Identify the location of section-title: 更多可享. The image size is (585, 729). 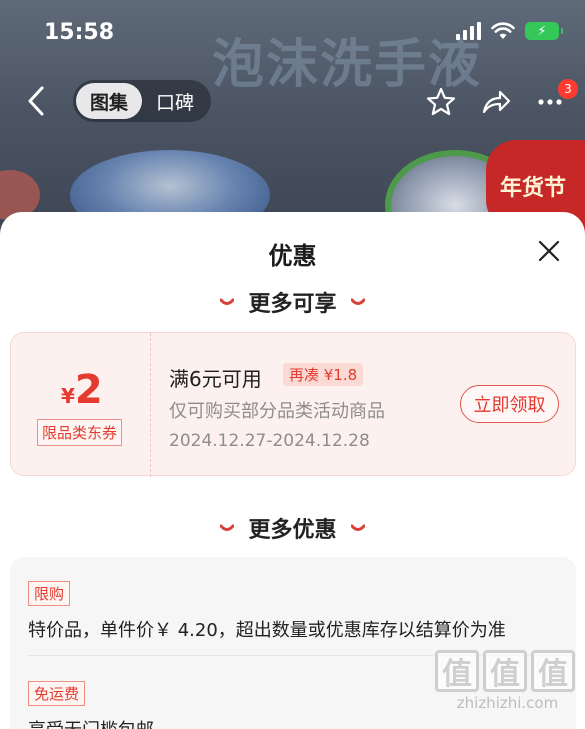
(292, 304).